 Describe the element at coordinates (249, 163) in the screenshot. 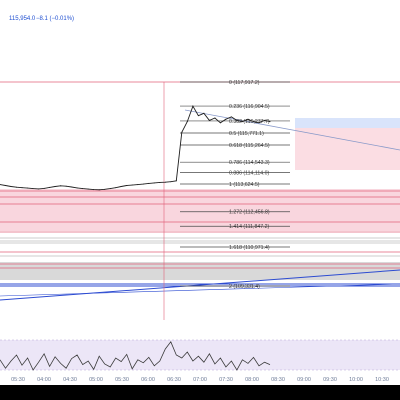

I see `fib-label-0.786: 0.786 (114,543.3)` at that location.